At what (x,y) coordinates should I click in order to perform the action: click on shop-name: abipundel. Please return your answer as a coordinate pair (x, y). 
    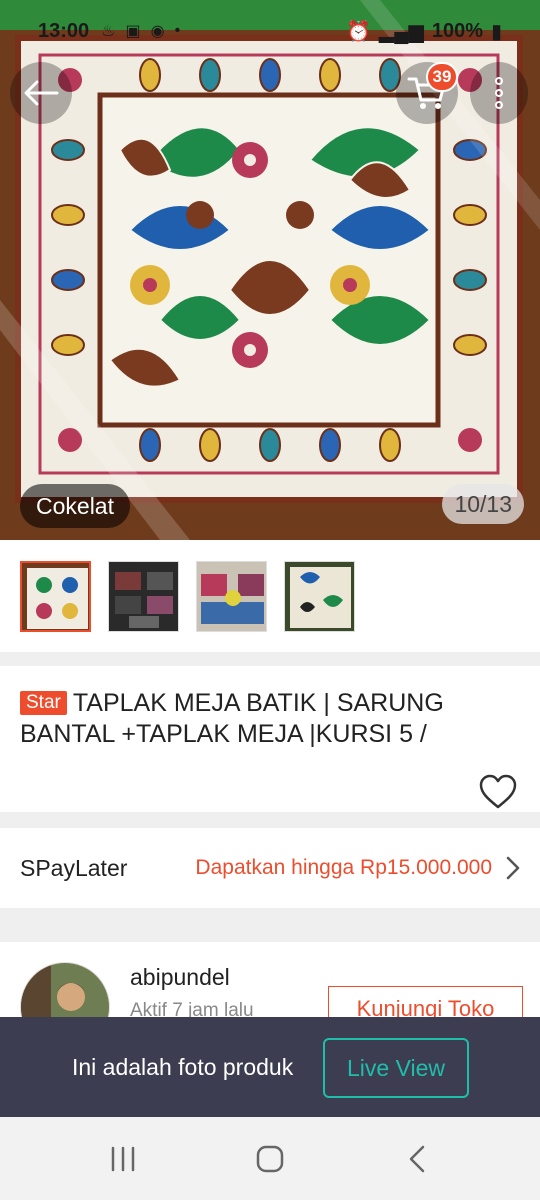
    Looking at the image, I should click on (180, 977).